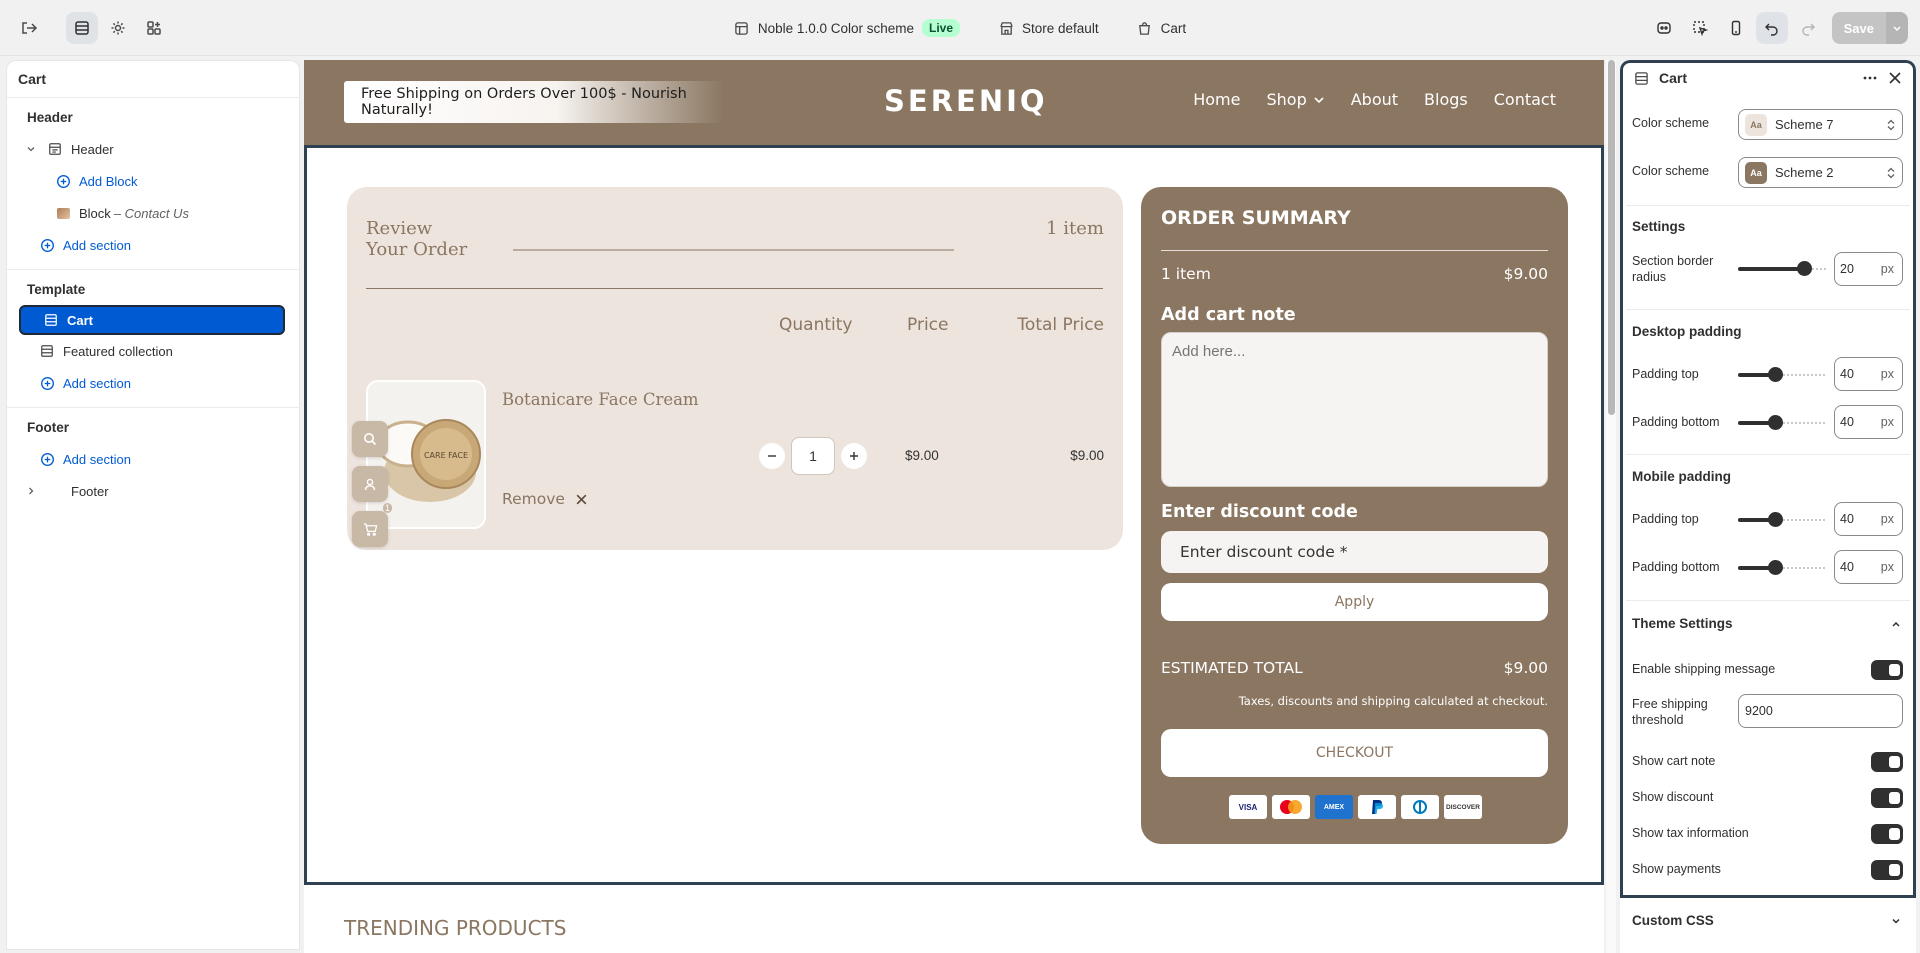 Image resolution: width=1920 pixels, height=953 pixels. Describe the element at coordinates (1354, 409) in the screenshot. I see `cart-note-input` at that location.